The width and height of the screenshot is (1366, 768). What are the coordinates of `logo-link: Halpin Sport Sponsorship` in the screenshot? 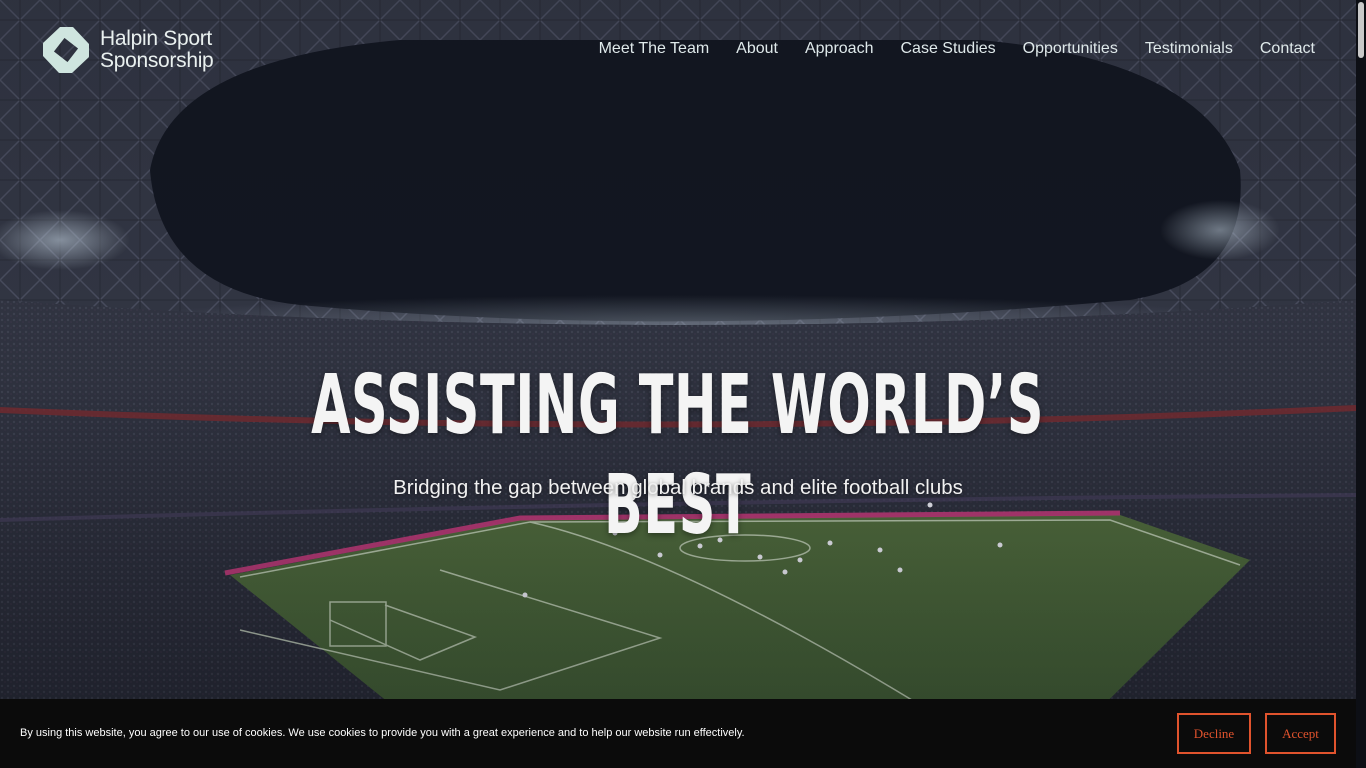 It's located at (127, 50).